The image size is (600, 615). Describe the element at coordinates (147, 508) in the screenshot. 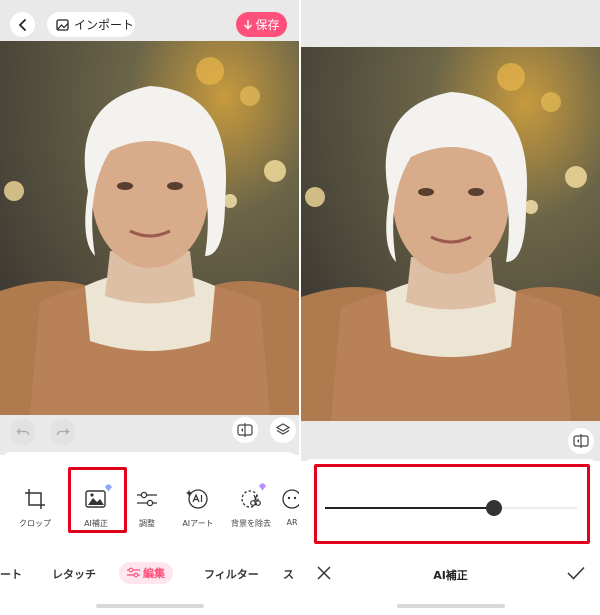

I see `tool-adjust: 調整` at that location.